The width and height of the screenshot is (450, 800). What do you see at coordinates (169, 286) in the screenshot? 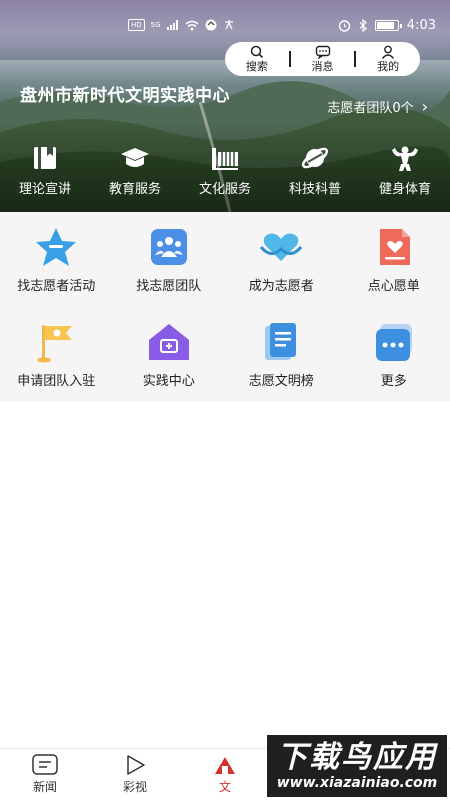
I see `service-label: 找志愿团队` at bounding box center [169, 286].